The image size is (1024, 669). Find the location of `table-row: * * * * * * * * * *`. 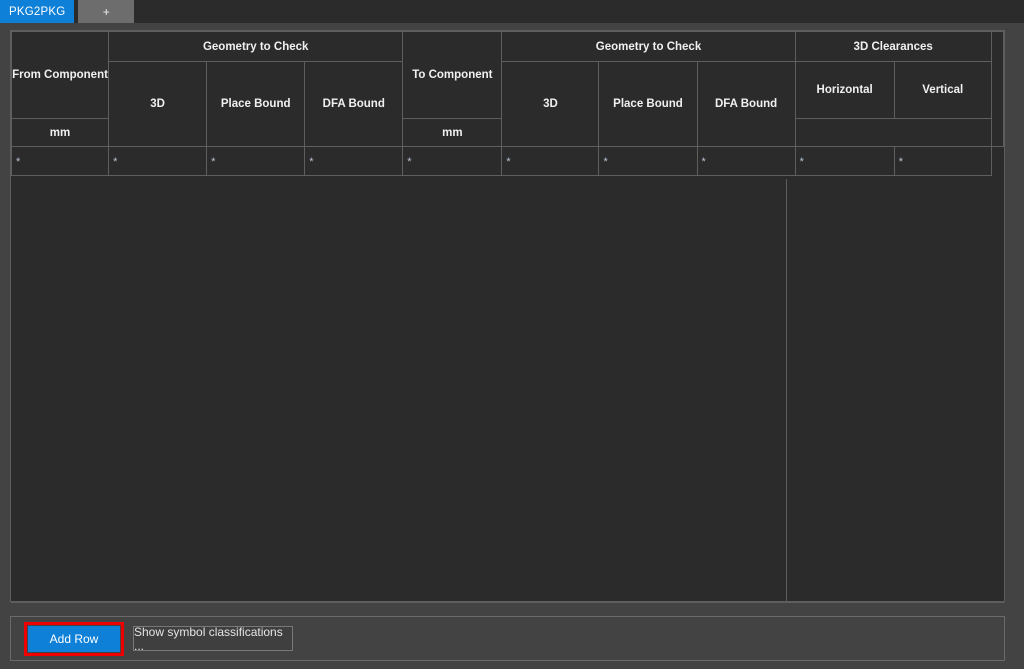

table-row: * * * * * * * * * * is located at coordinates (507, 161).